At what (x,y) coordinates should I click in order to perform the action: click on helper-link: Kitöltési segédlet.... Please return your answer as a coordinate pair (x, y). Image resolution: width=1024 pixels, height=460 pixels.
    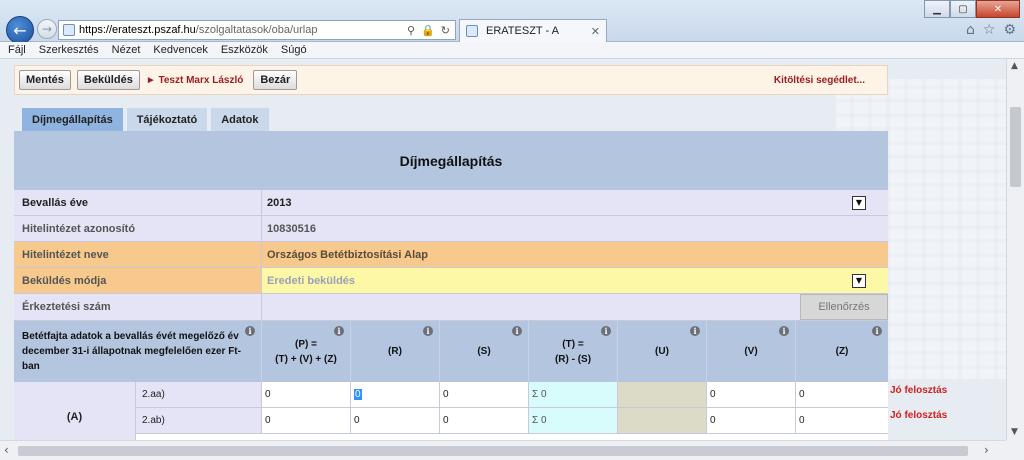
    Looking at the image, I should click on (819, 80).